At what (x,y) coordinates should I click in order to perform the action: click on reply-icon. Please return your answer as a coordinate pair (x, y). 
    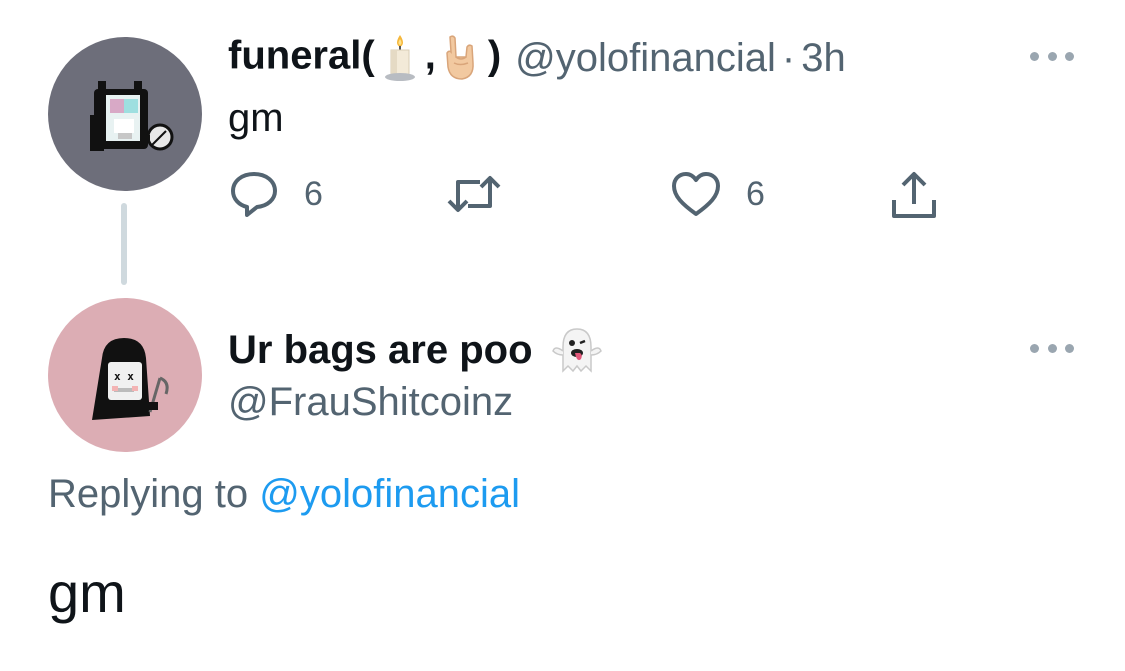
    Looking at the image, I should click on (254, 194).